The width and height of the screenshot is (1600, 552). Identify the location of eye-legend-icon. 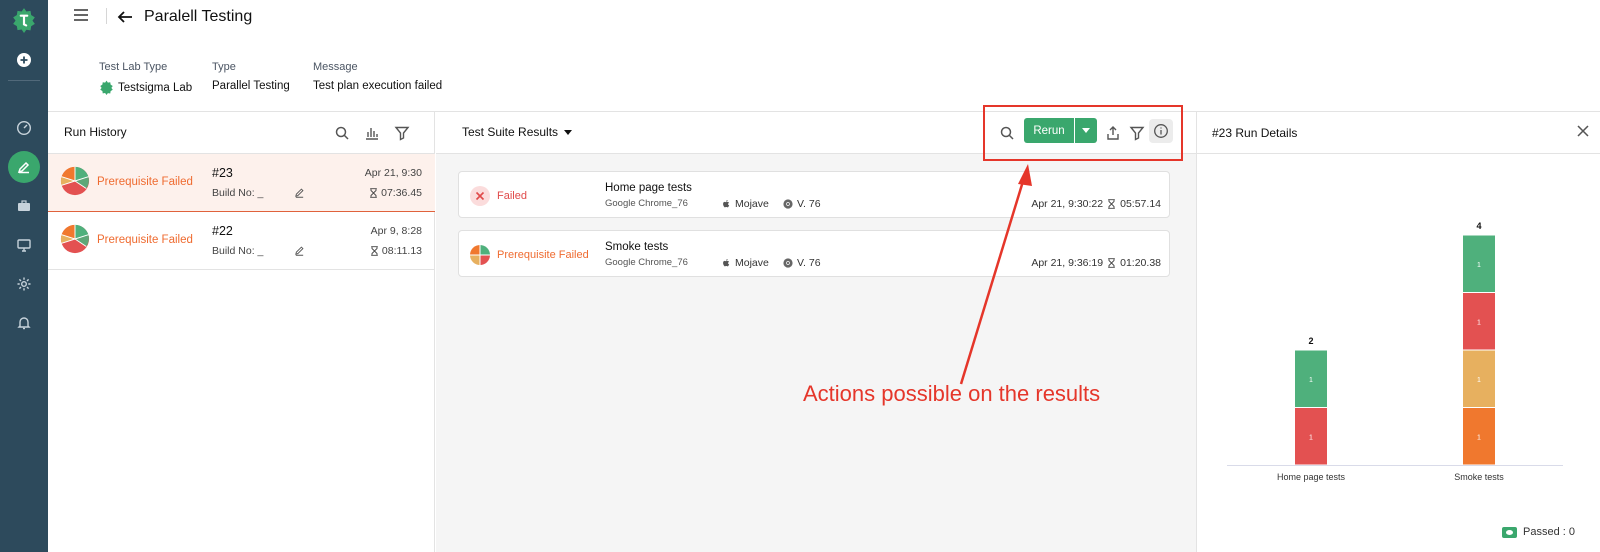
(1509, 532).